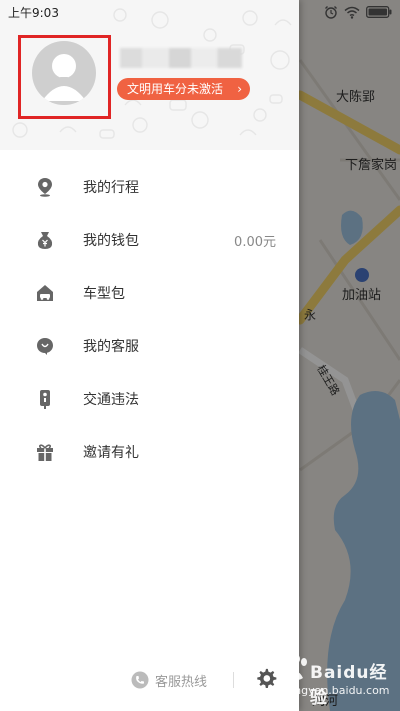 The width and height of the screenshot is (400, 711). I want to click on civil-driving-score-badge: 文明用车分未激活 ›, so click(183, 89).